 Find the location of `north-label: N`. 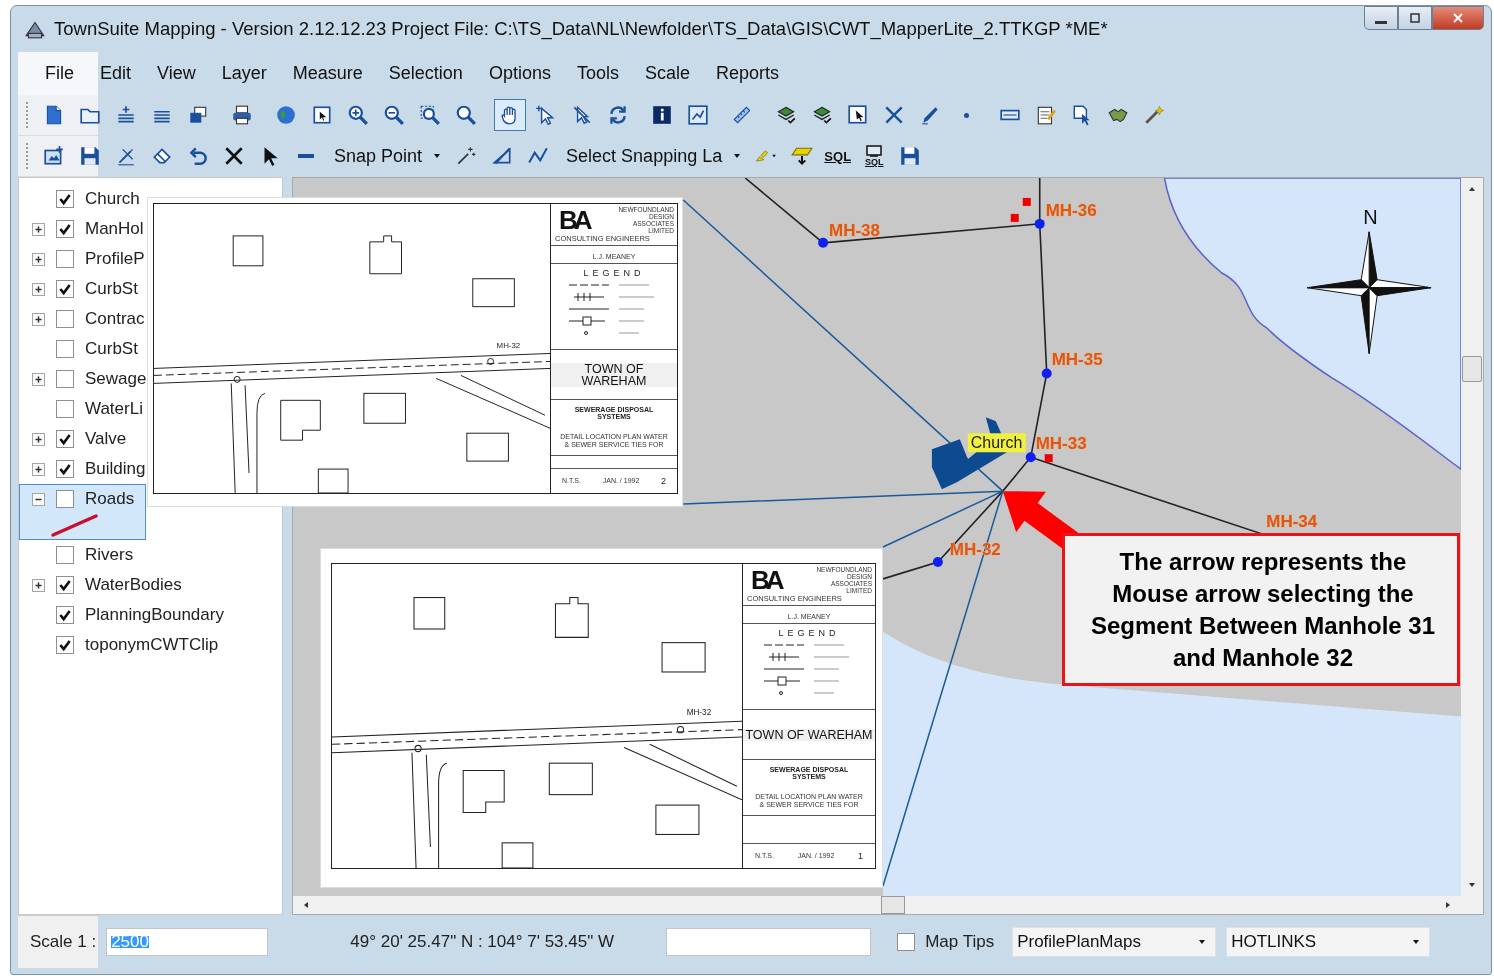

north-label: N is located at coordinates (1370, 216).